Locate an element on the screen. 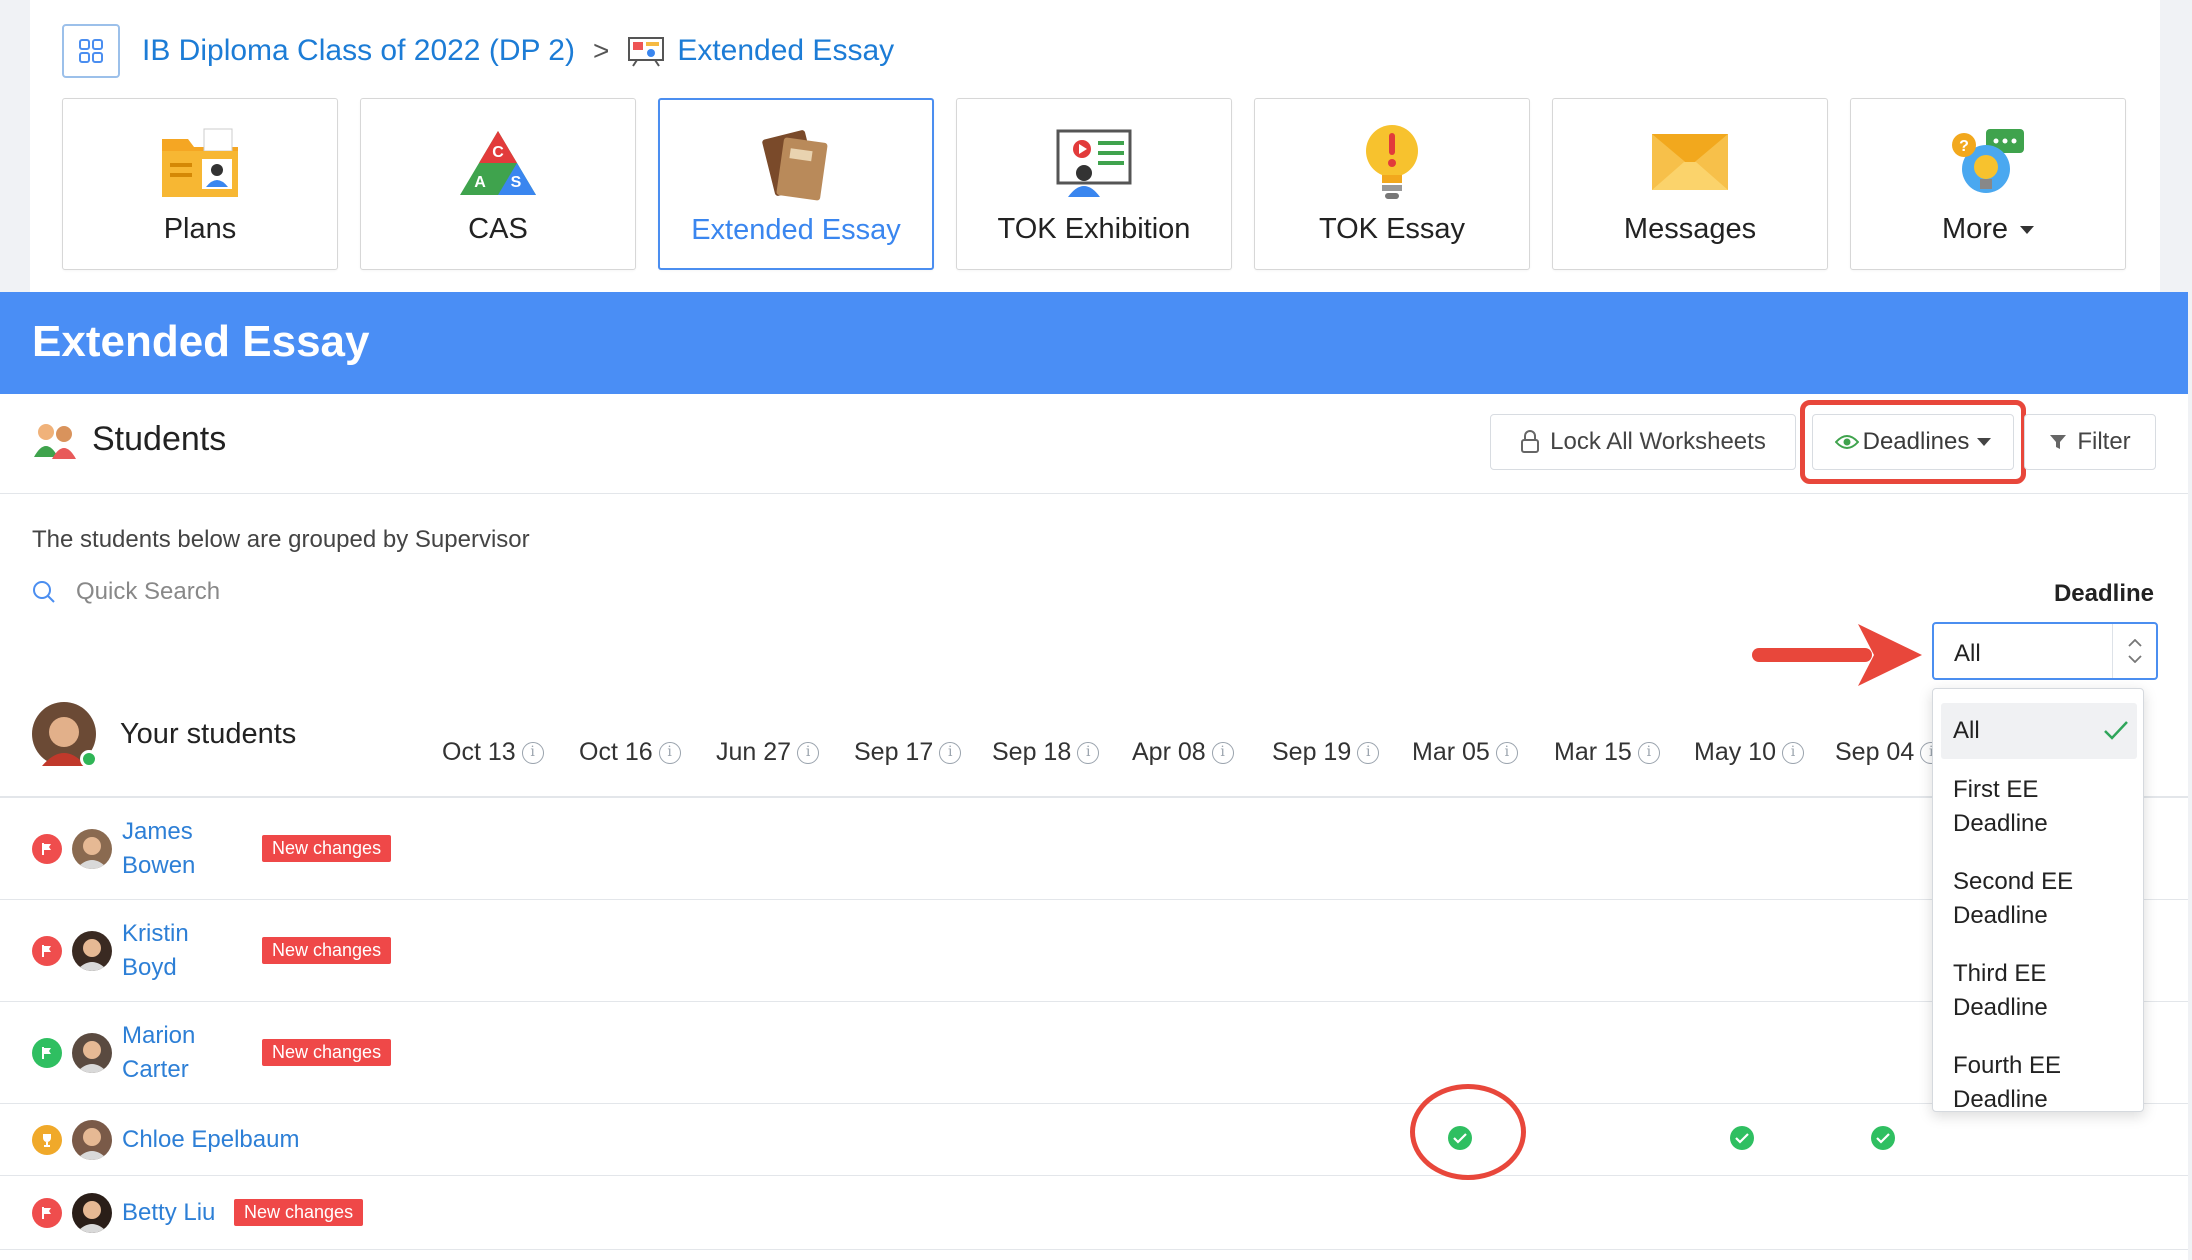  column-date: Jun 27 is located at coordinates (754, 752).